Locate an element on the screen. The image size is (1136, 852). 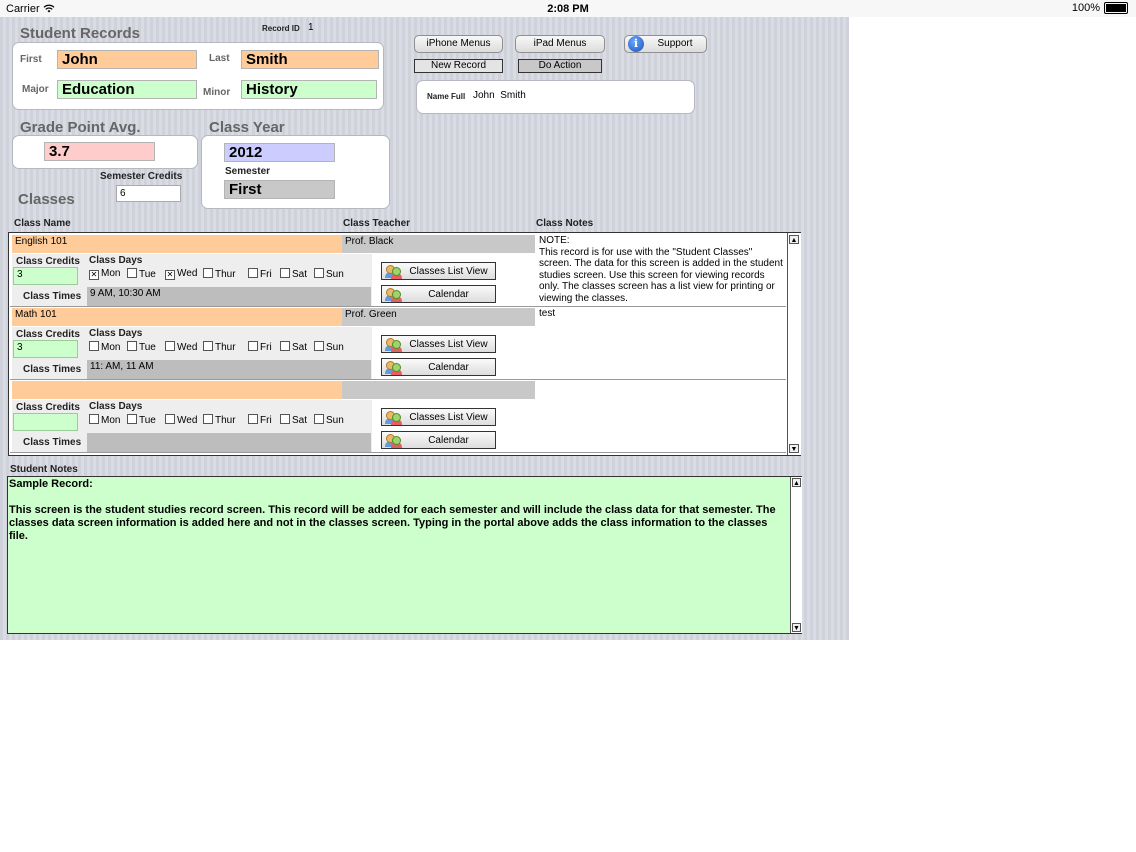
semester-field: First is located at coordinates (279, 189).